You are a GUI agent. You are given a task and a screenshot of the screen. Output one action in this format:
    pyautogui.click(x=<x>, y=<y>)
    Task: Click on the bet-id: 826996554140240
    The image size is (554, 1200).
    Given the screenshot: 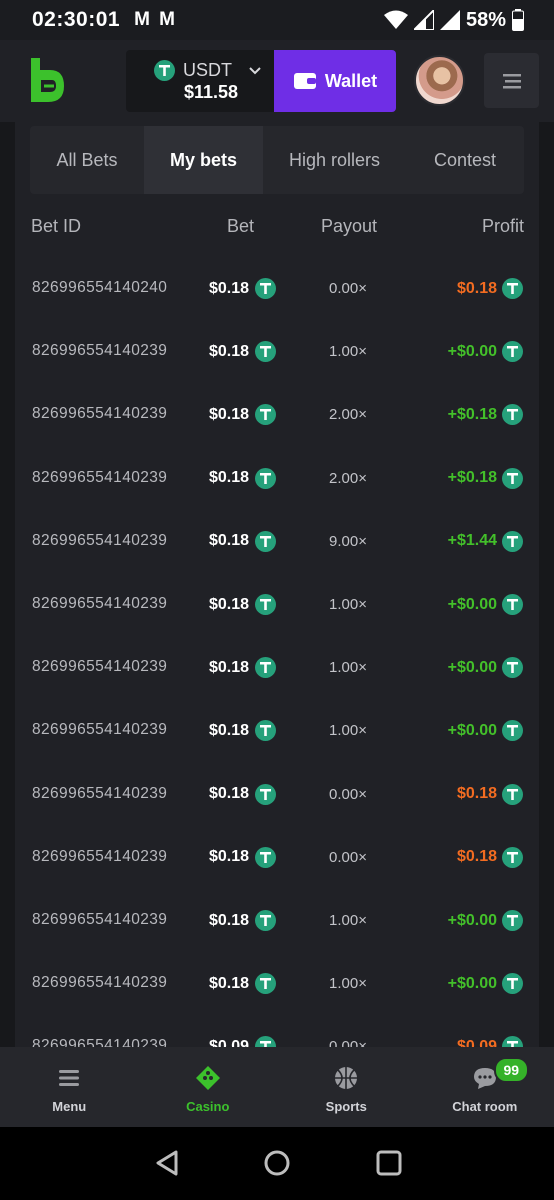 What is the action you would take?
    pyautogui.click(x=100, y=287)
    